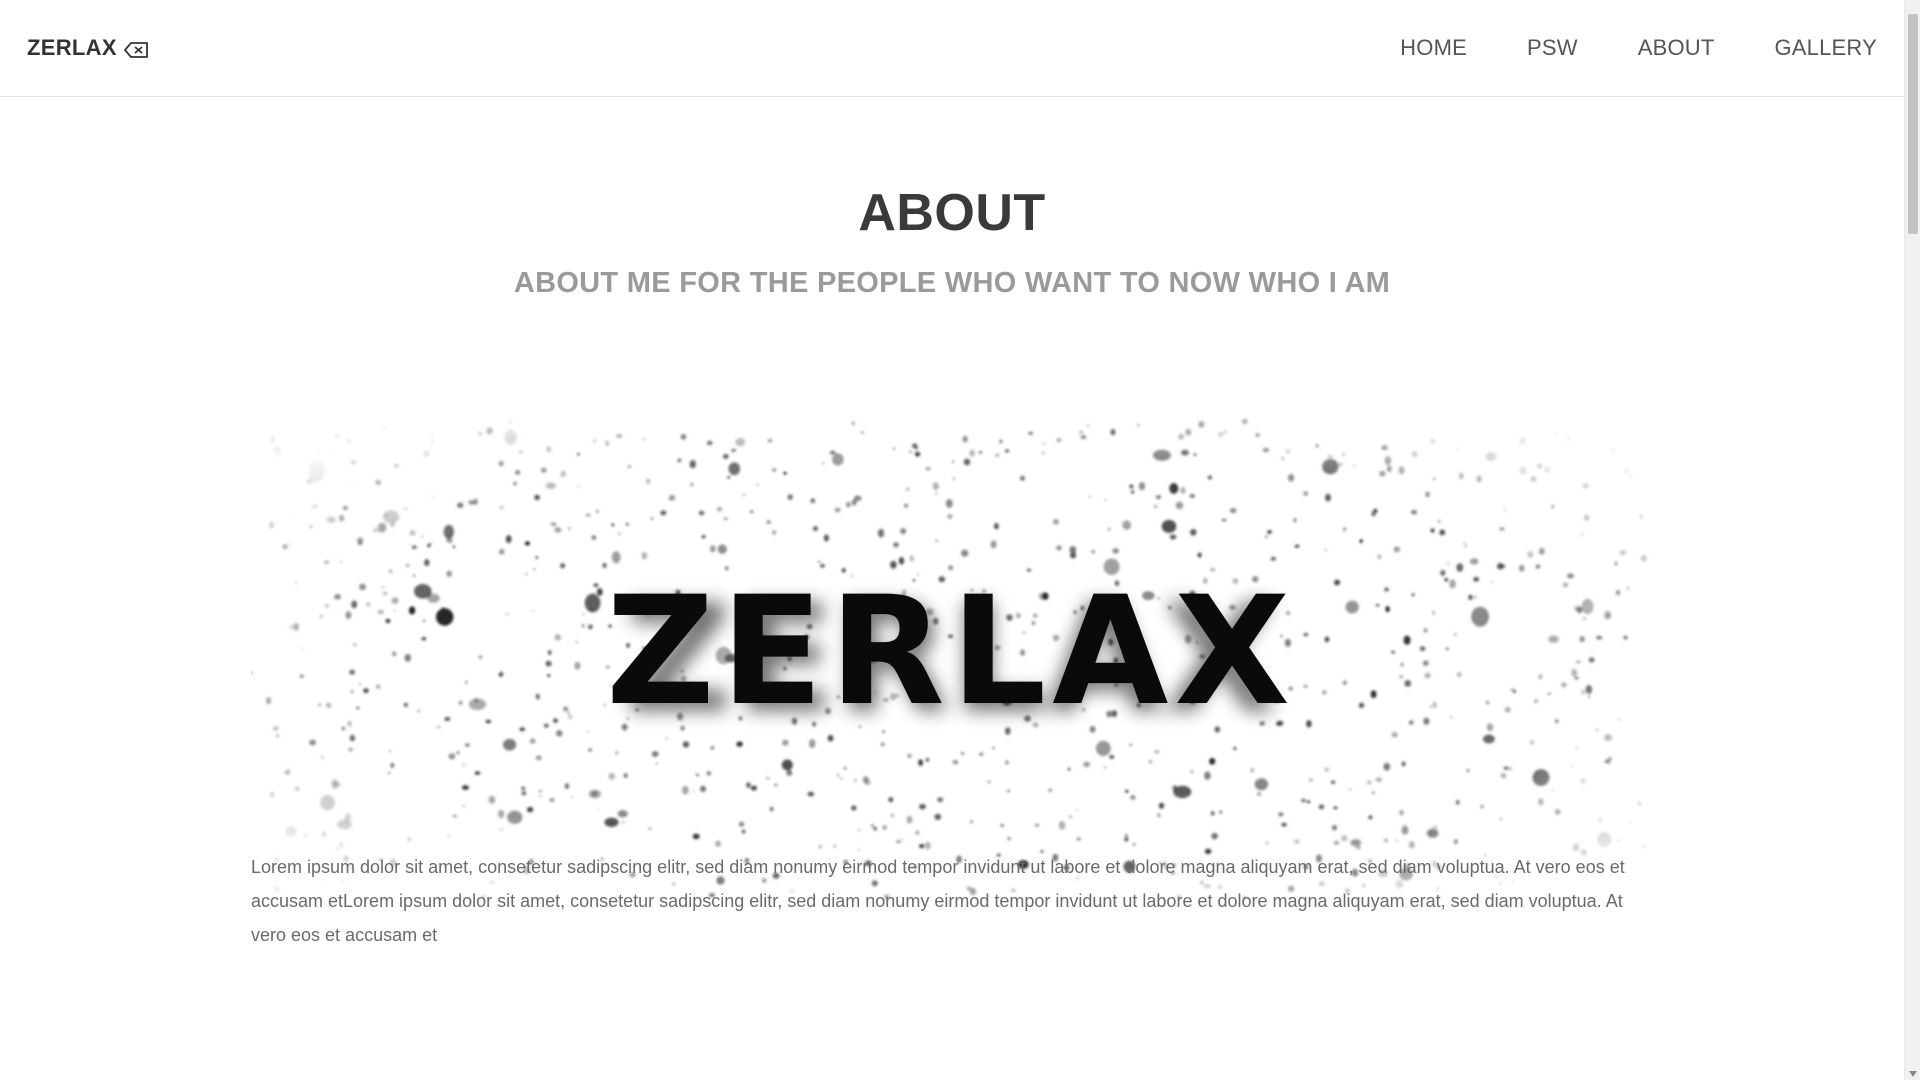  I want to click on scroll-down-arrow-icon, so click(1913, 1074).